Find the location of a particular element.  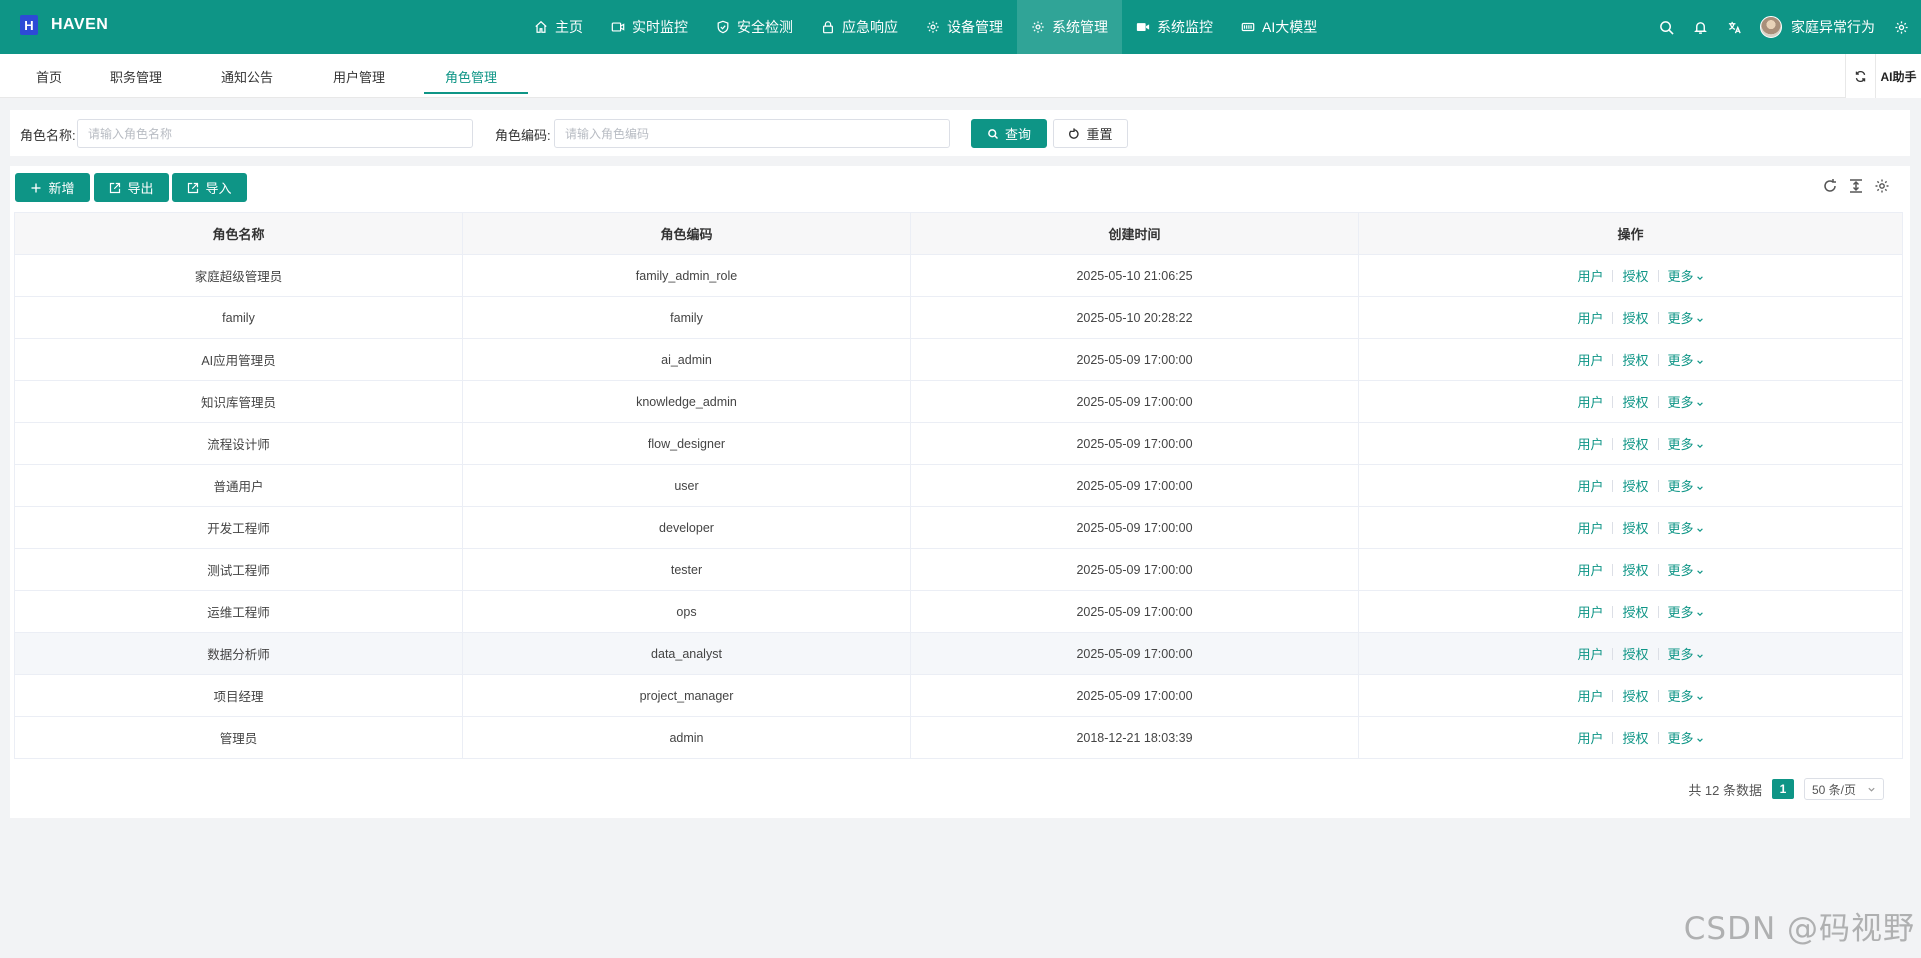

table-row: 普通用户 user 2025-05-09 17:00:00 用户 授权 更多 is located at coordinates (958, 485).